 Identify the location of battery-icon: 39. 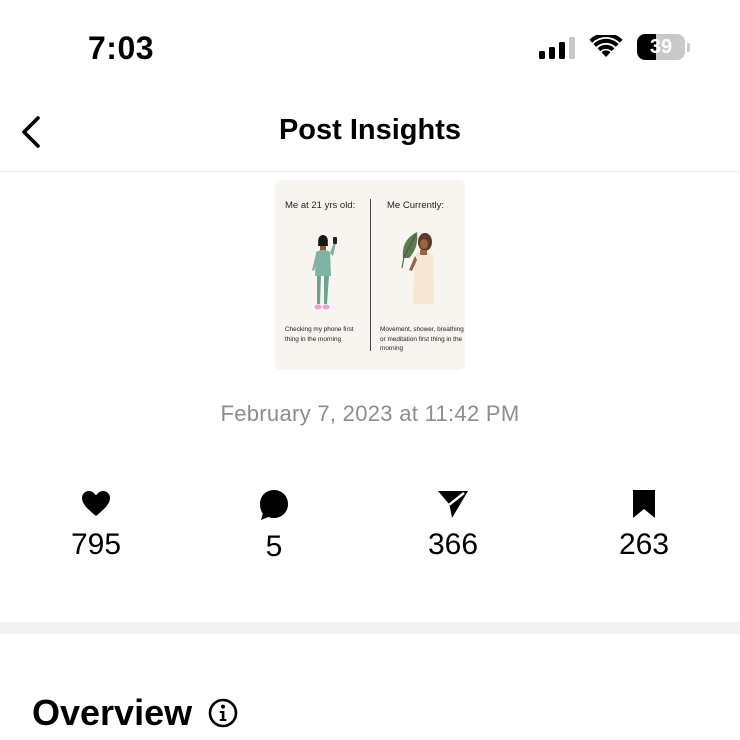
(663, 47).